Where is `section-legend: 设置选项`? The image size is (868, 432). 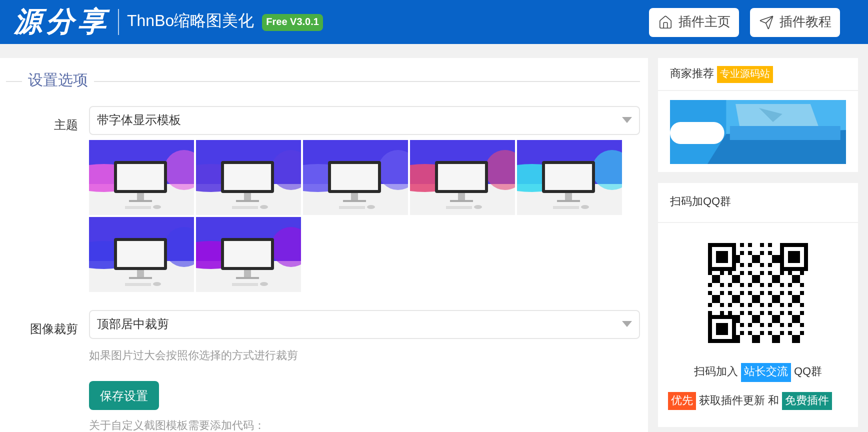
section-legend: 设置选项 is located at coordinates (58, 81).